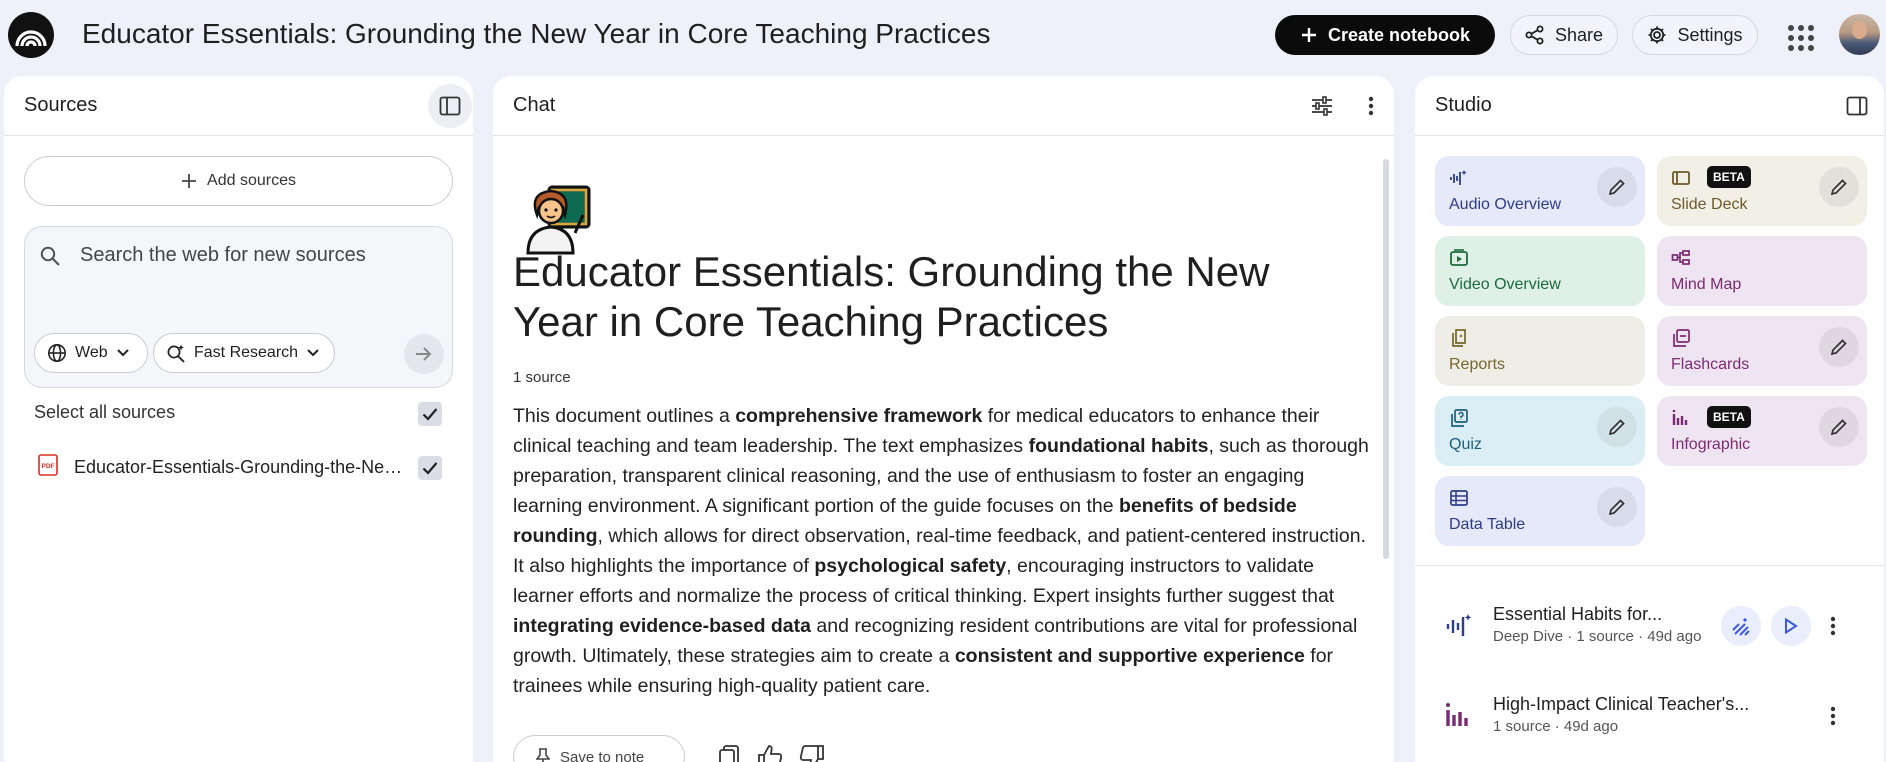 This screenshot has width=1886, height=762. I want to click on data-table-label: Data Table, so click(1487, 524).